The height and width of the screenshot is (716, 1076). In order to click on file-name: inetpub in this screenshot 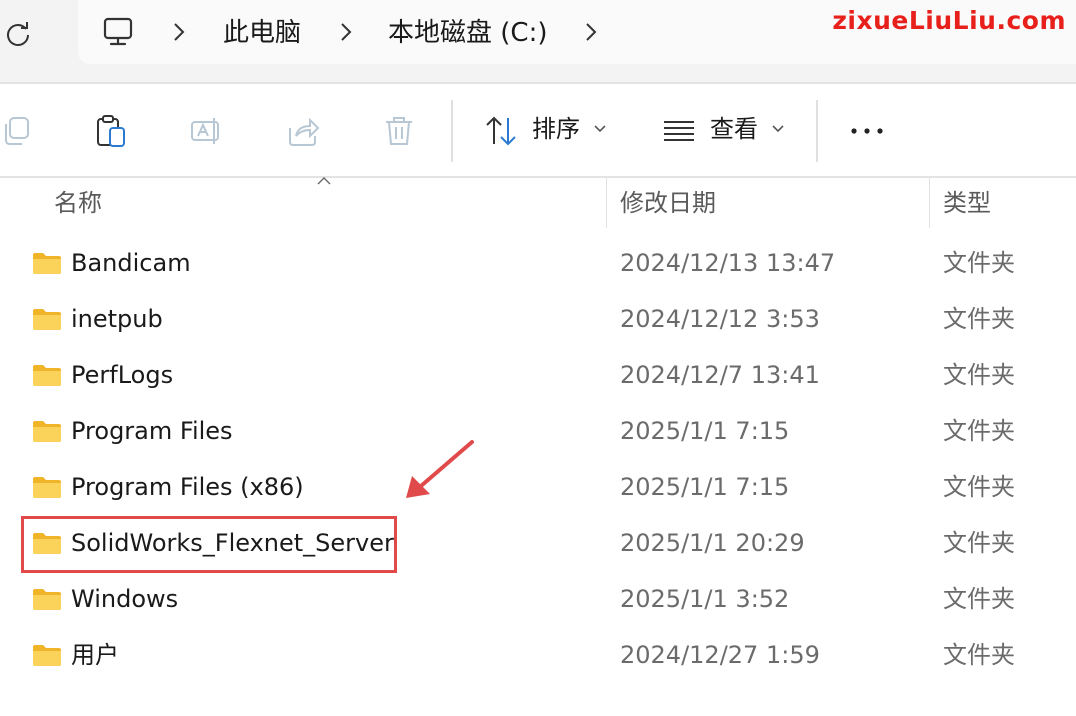, I will do `click(117, 319)`.